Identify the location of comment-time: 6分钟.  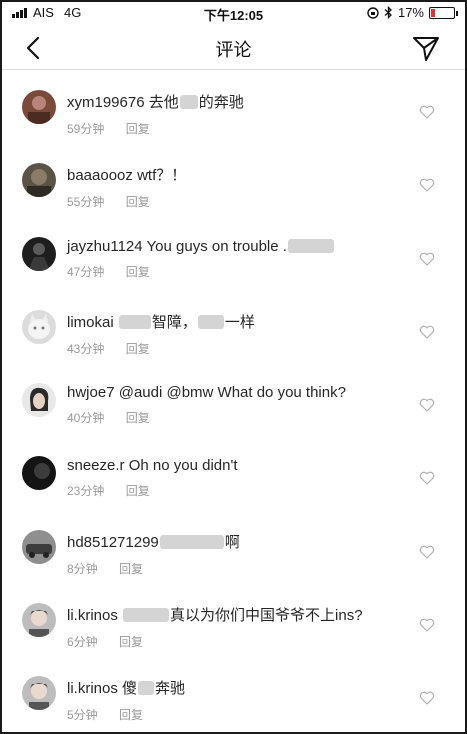
(82, 642).